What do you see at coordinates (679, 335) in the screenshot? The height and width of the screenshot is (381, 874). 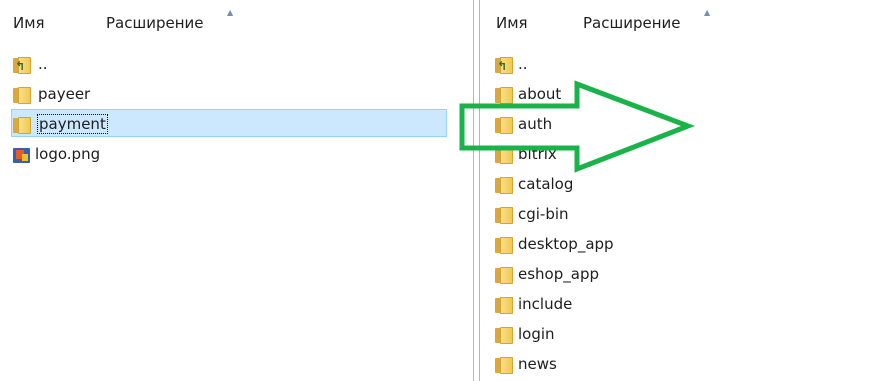 I see `list-item: login` at bounding box center [679, 335].